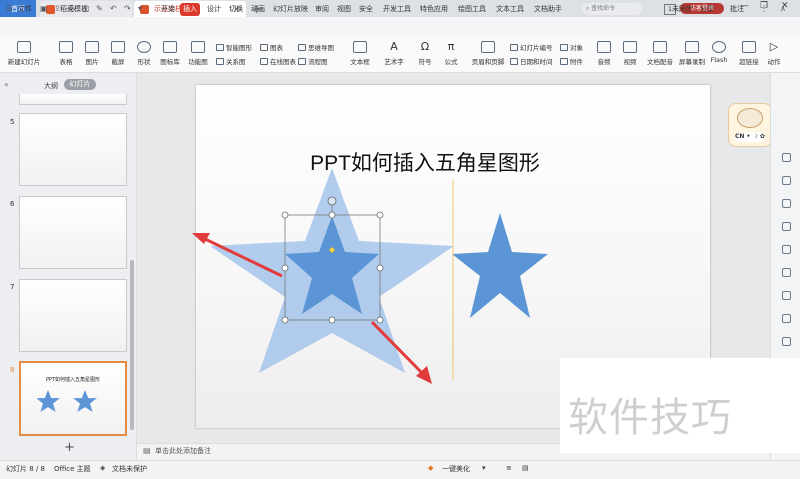 This screenshot has width=800, height=479. I want to click on watermark-text: 软件技巧, so click(650, 418).